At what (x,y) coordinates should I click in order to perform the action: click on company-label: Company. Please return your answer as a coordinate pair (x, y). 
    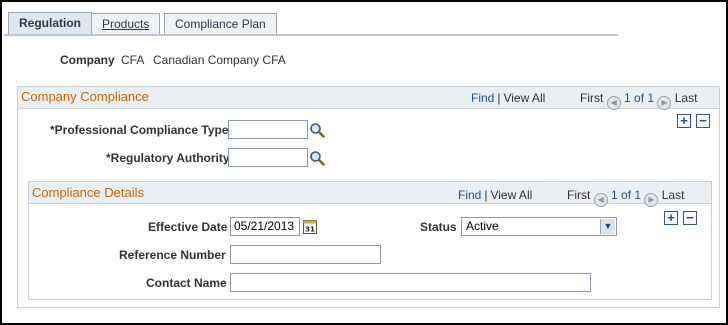
    Looking at the image, I should click on (87, 60).